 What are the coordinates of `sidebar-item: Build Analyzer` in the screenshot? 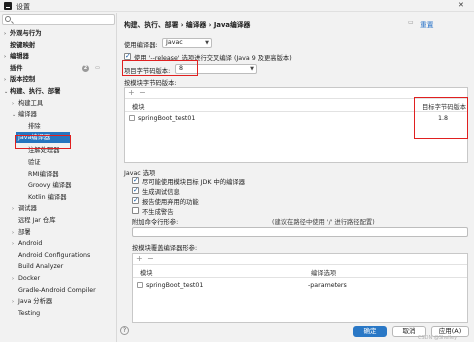 It's located at (58, 266).